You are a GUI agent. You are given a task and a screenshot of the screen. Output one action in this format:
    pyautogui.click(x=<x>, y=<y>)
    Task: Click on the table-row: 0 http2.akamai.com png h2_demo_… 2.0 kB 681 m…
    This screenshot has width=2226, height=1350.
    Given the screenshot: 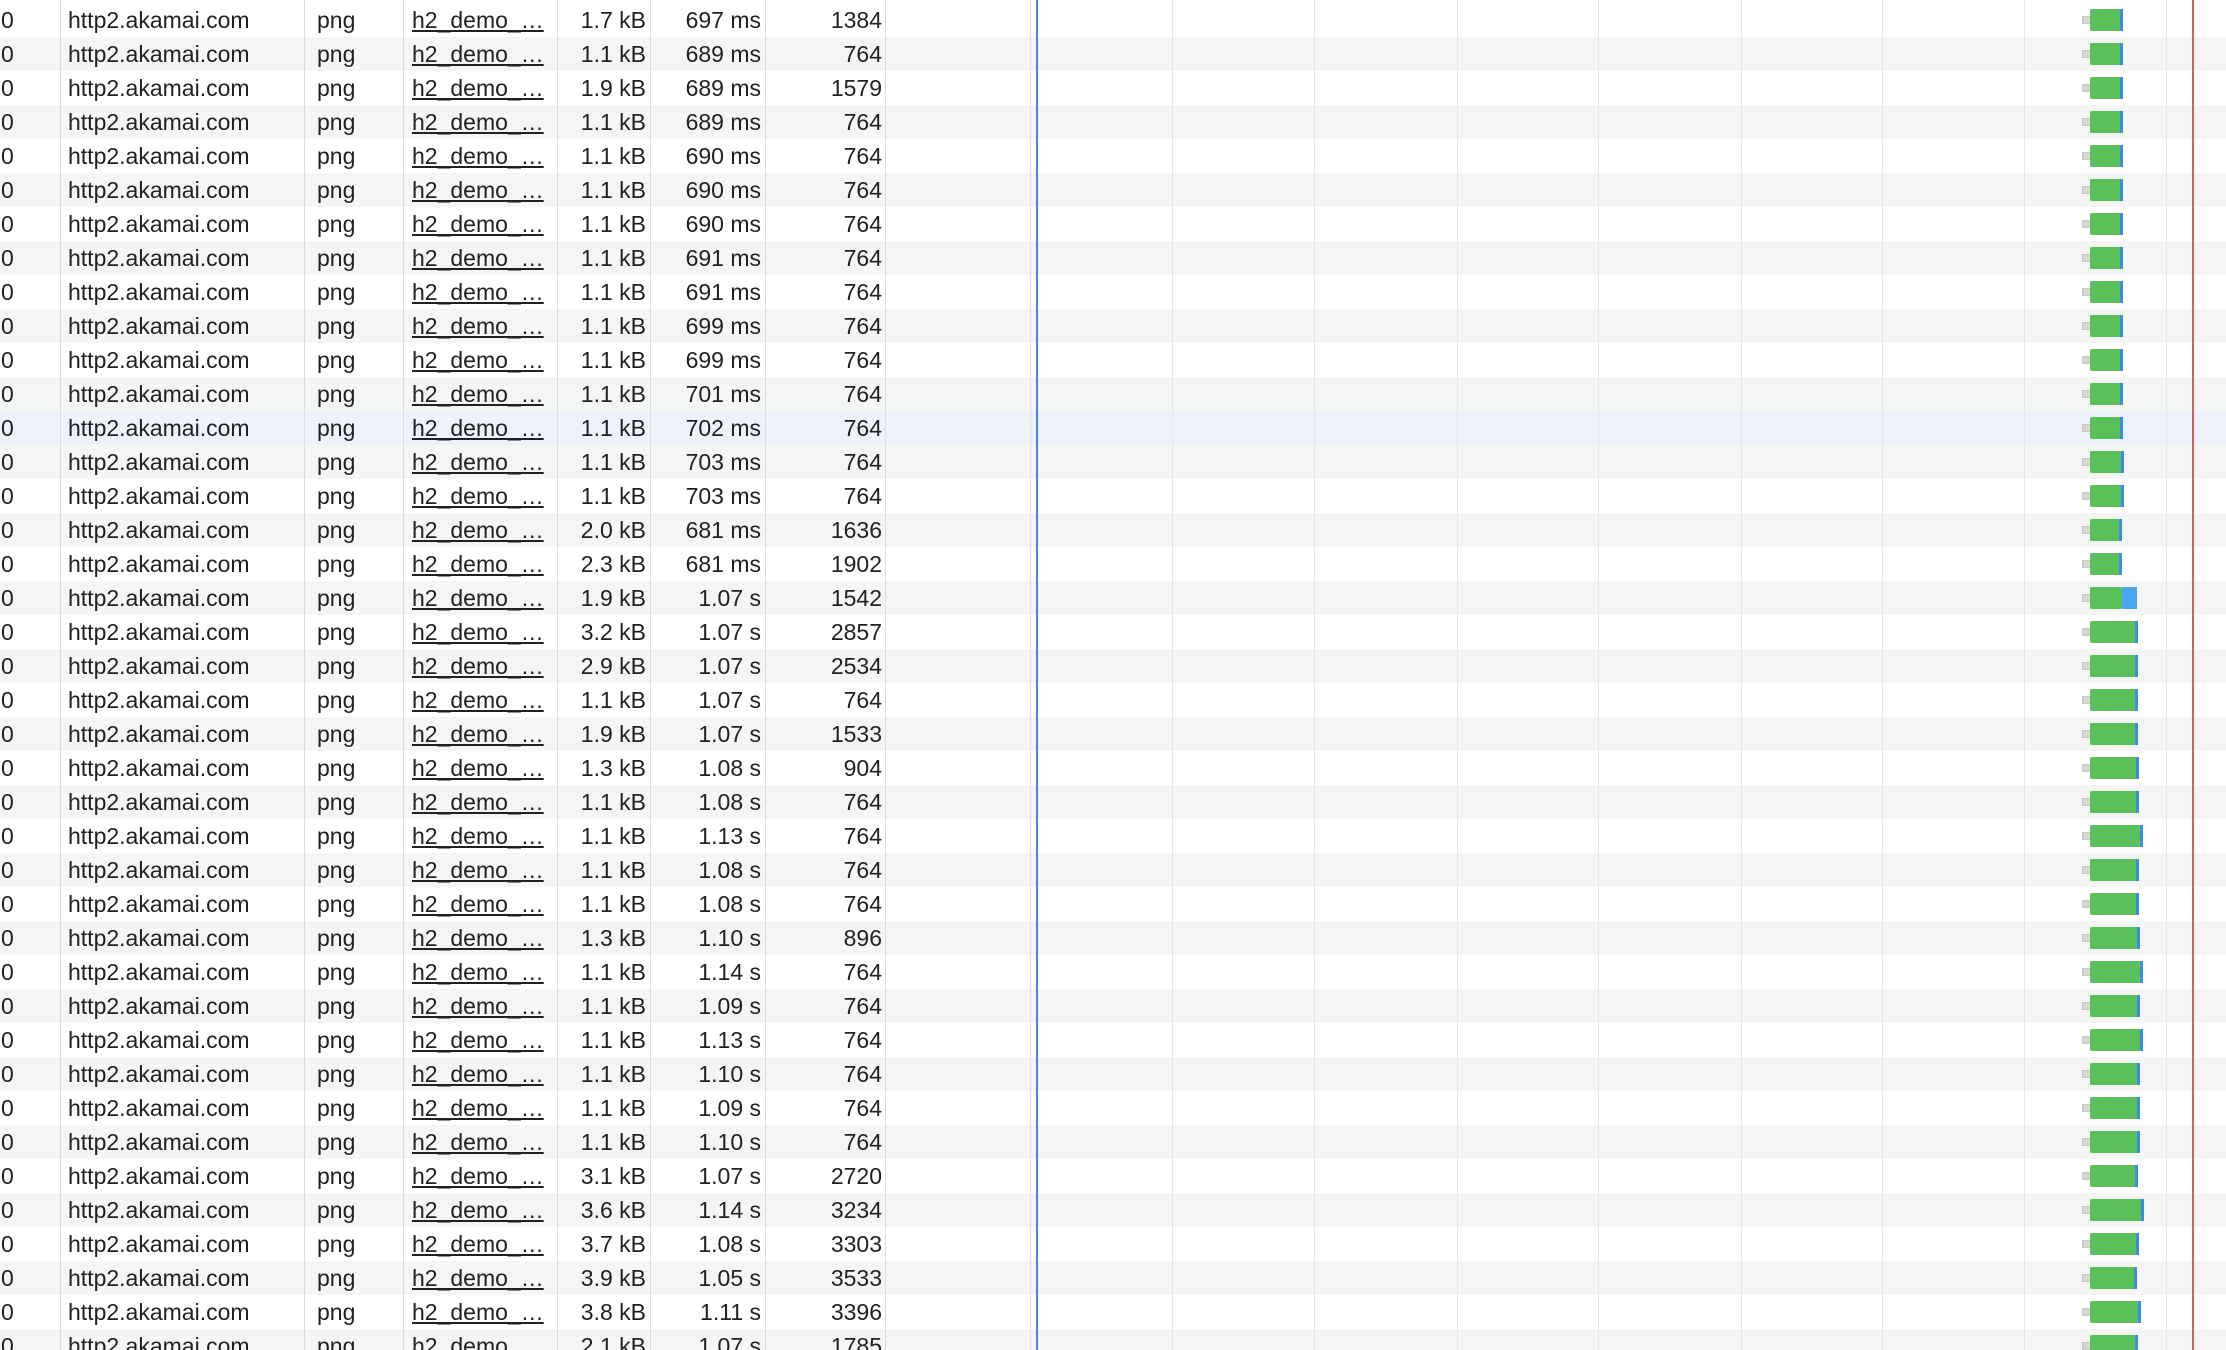 What is the action you would take?
    pyautogui.click(x=1113, y=530)
    